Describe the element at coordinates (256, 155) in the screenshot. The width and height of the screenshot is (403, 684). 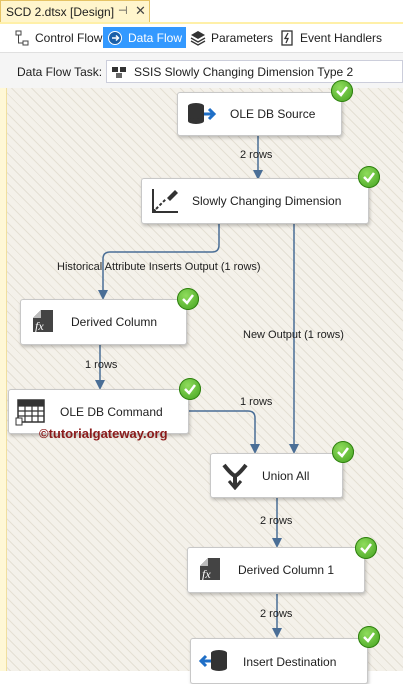
I see `flow-label-src-to-scd: 2 rows` at that location.